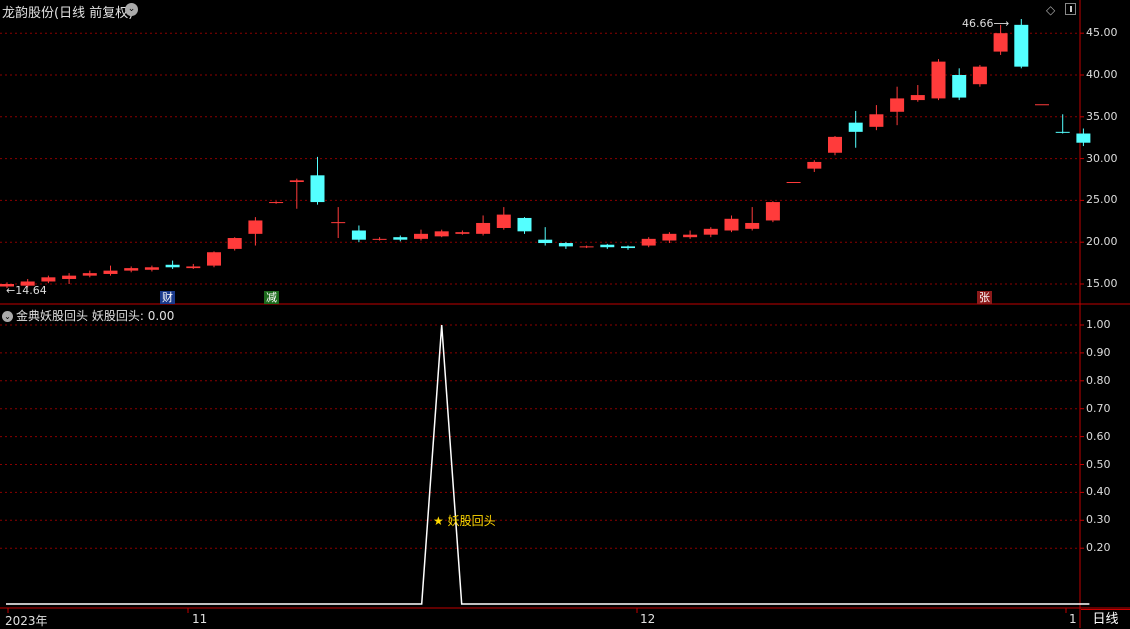 This screenshot has width=1130, height=629. What do you see at coordinates (1098, 380) in the screenshot?
I see `indicator-tick-label: 0.80` at bounding box center [1098, 380].